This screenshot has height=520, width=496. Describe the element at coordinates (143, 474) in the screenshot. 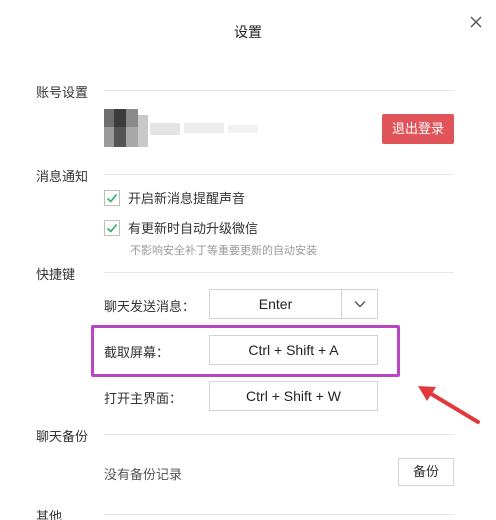

I see `backup-status: 没有备份记录` at that location.